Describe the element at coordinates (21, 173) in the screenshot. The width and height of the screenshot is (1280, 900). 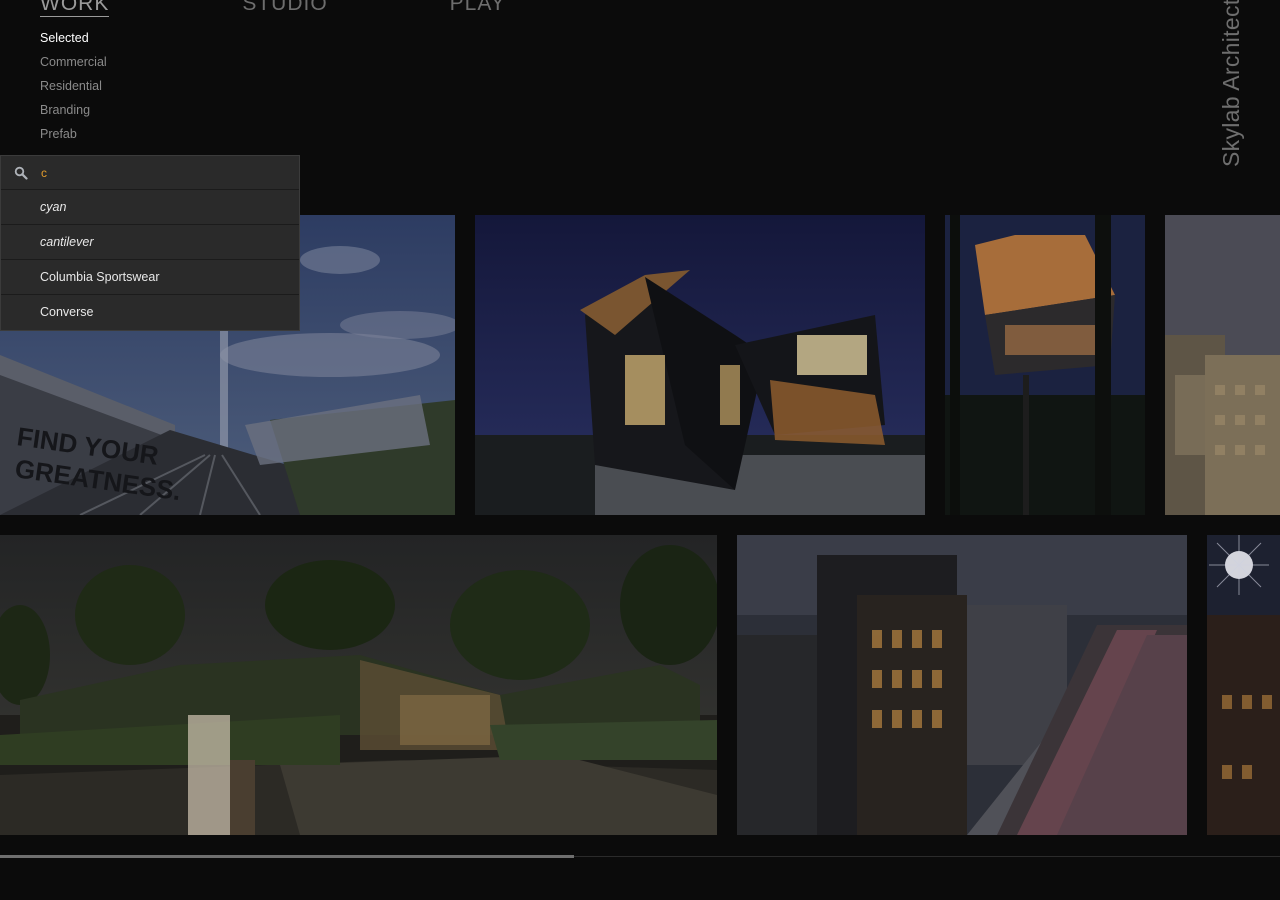
I see `search-icon` at that location.